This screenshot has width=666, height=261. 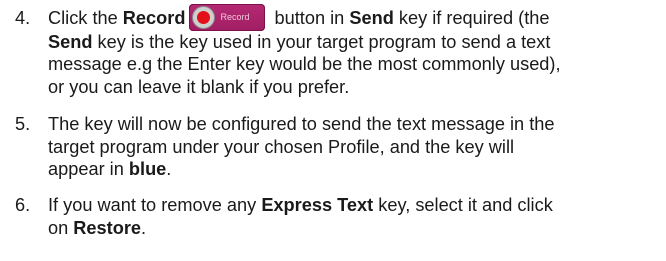 I want to click on record-button-label: Record, so click(x=235, y=16).